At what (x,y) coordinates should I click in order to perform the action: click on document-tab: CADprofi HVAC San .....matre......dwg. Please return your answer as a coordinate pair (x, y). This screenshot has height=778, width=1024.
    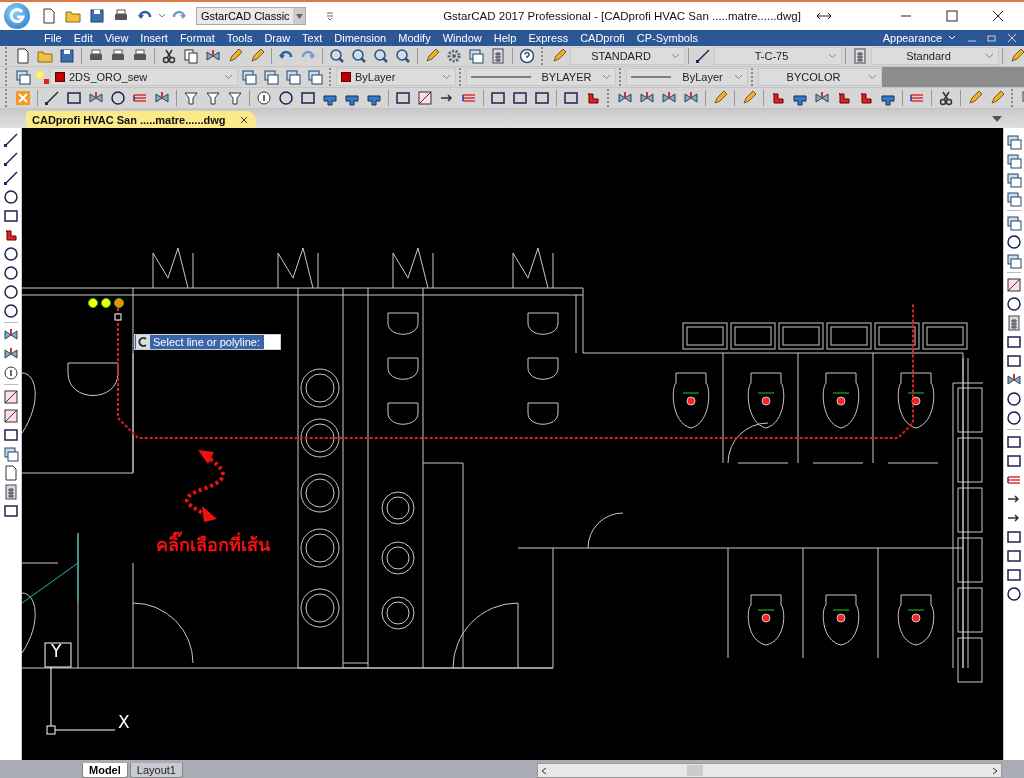
    Looking at the image, I should click on (141, 119).